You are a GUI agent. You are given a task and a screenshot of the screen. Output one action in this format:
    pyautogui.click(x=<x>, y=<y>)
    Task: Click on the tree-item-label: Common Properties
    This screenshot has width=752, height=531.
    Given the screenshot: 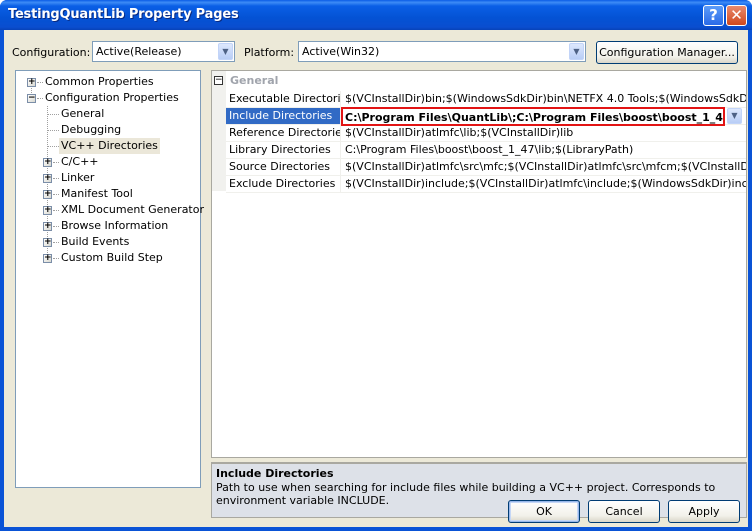 What is the action you would take?
    pyautogui.click(x=99, y=81)
    